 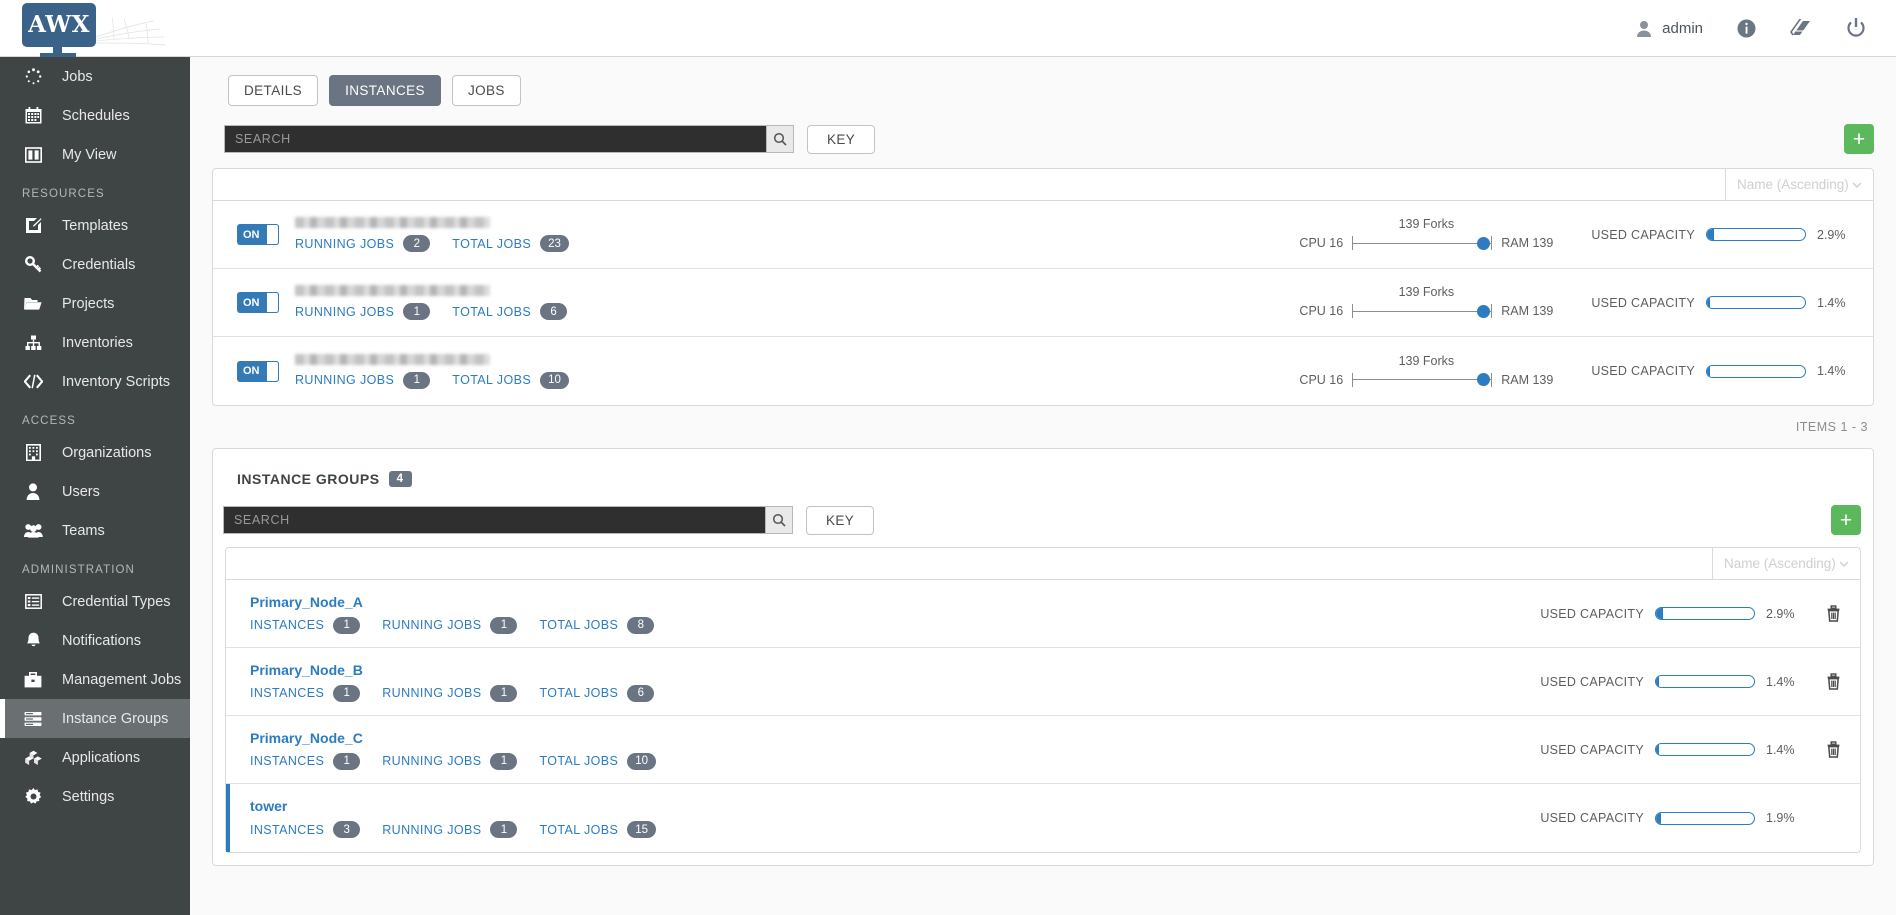 What do you see at coordinates (95, 679) in the screenshot?
I see `sidebar-item-management-jobs: Management Jobs` at bounding box center [95, 679].